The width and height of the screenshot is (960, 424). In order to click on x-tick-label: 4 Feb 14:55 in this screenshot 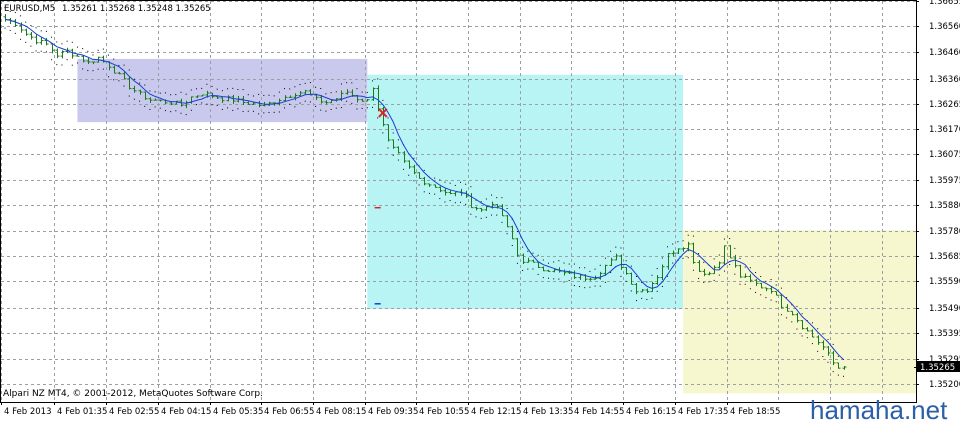, I will do `click(599, 412)`.